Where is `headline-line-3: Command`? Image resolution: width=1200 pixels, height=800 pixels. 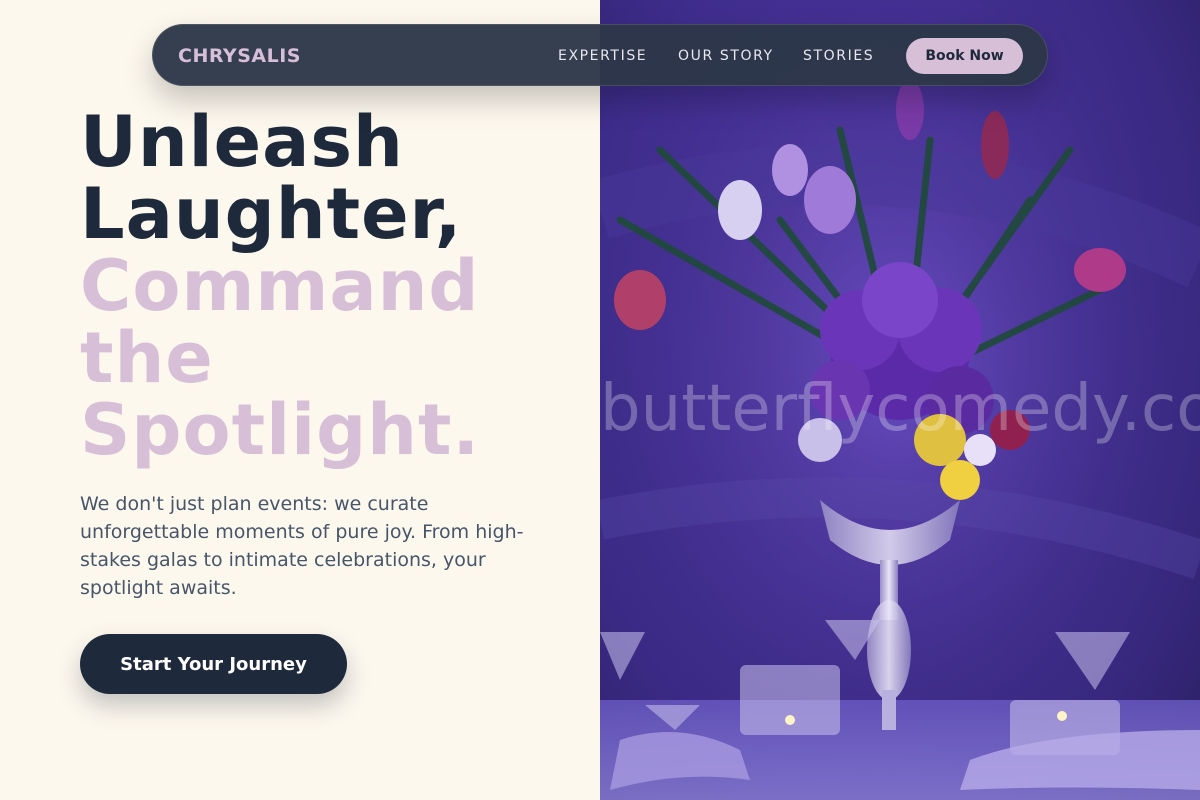
headline-line-3: Command is located at coordinates (280, 286).